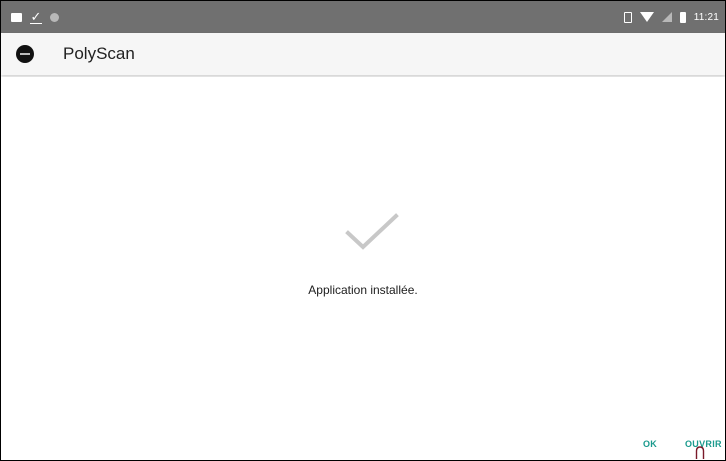  What do you see at coordinates (363, 17) in the screenshot?
I see `status-bar: ✓ 11:21` at bounding box center [363, 17].